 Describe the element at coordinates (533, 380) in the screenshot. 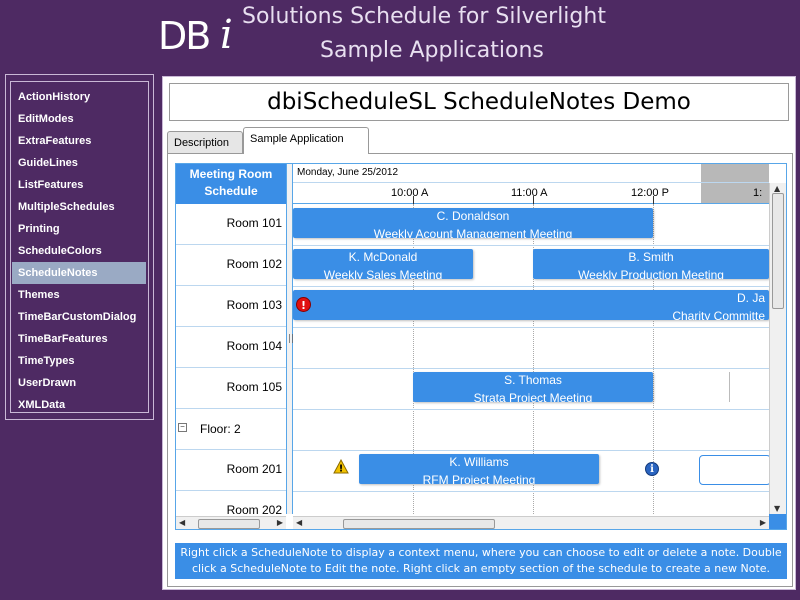

I see `appointment-name: S. Thomas` at that location.